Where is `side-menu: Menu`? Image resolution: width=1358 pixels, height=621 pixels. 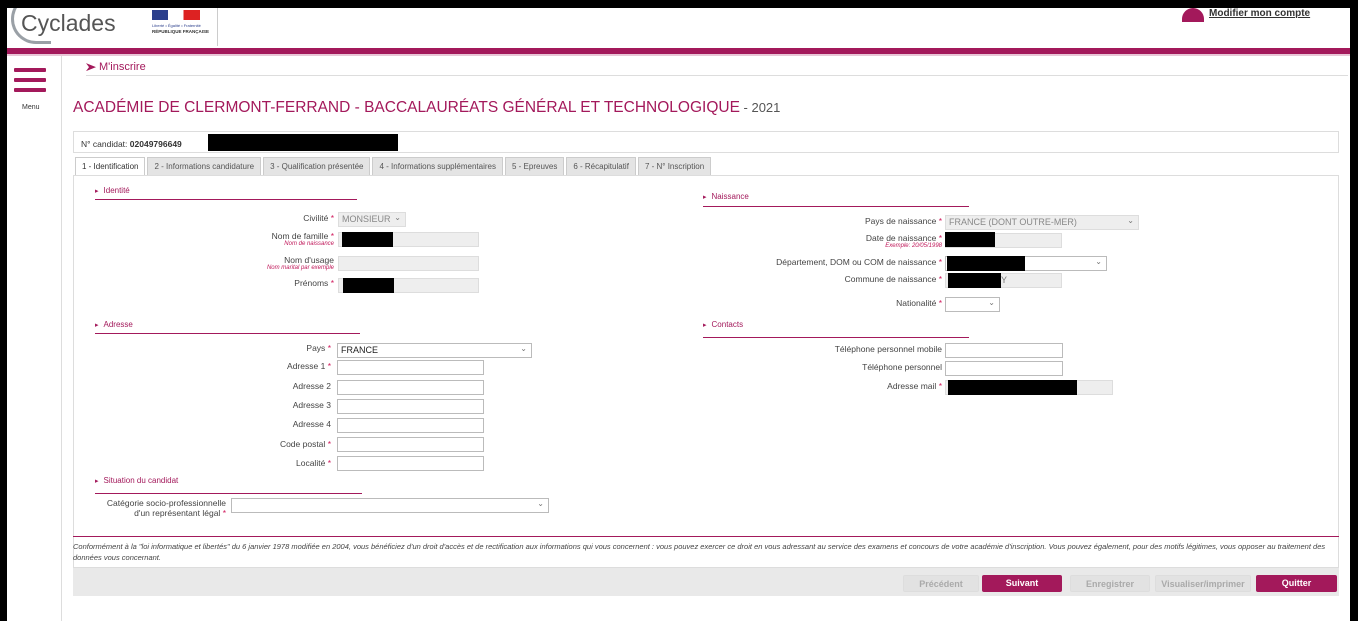 side-menu: Menu is located at coordinates (34, 338).